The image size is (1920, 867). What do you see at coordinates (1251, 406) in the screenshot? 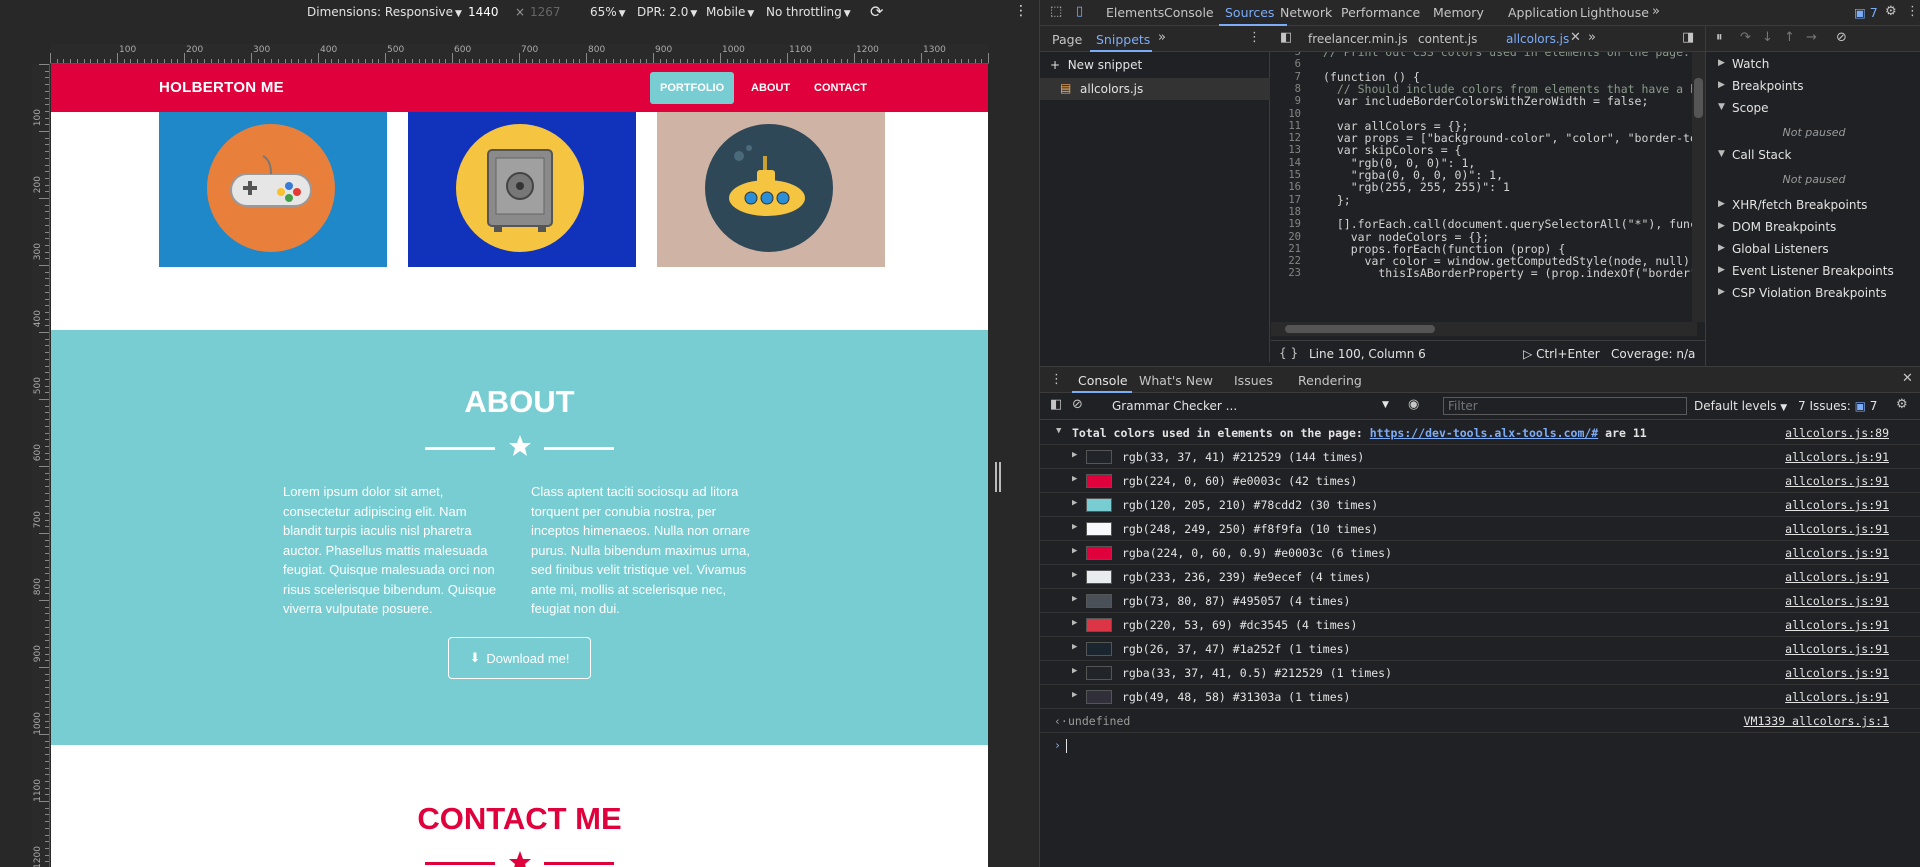
I see `context-selector: Grammar Checker ... ▼` at bounding box center [1251, 406].